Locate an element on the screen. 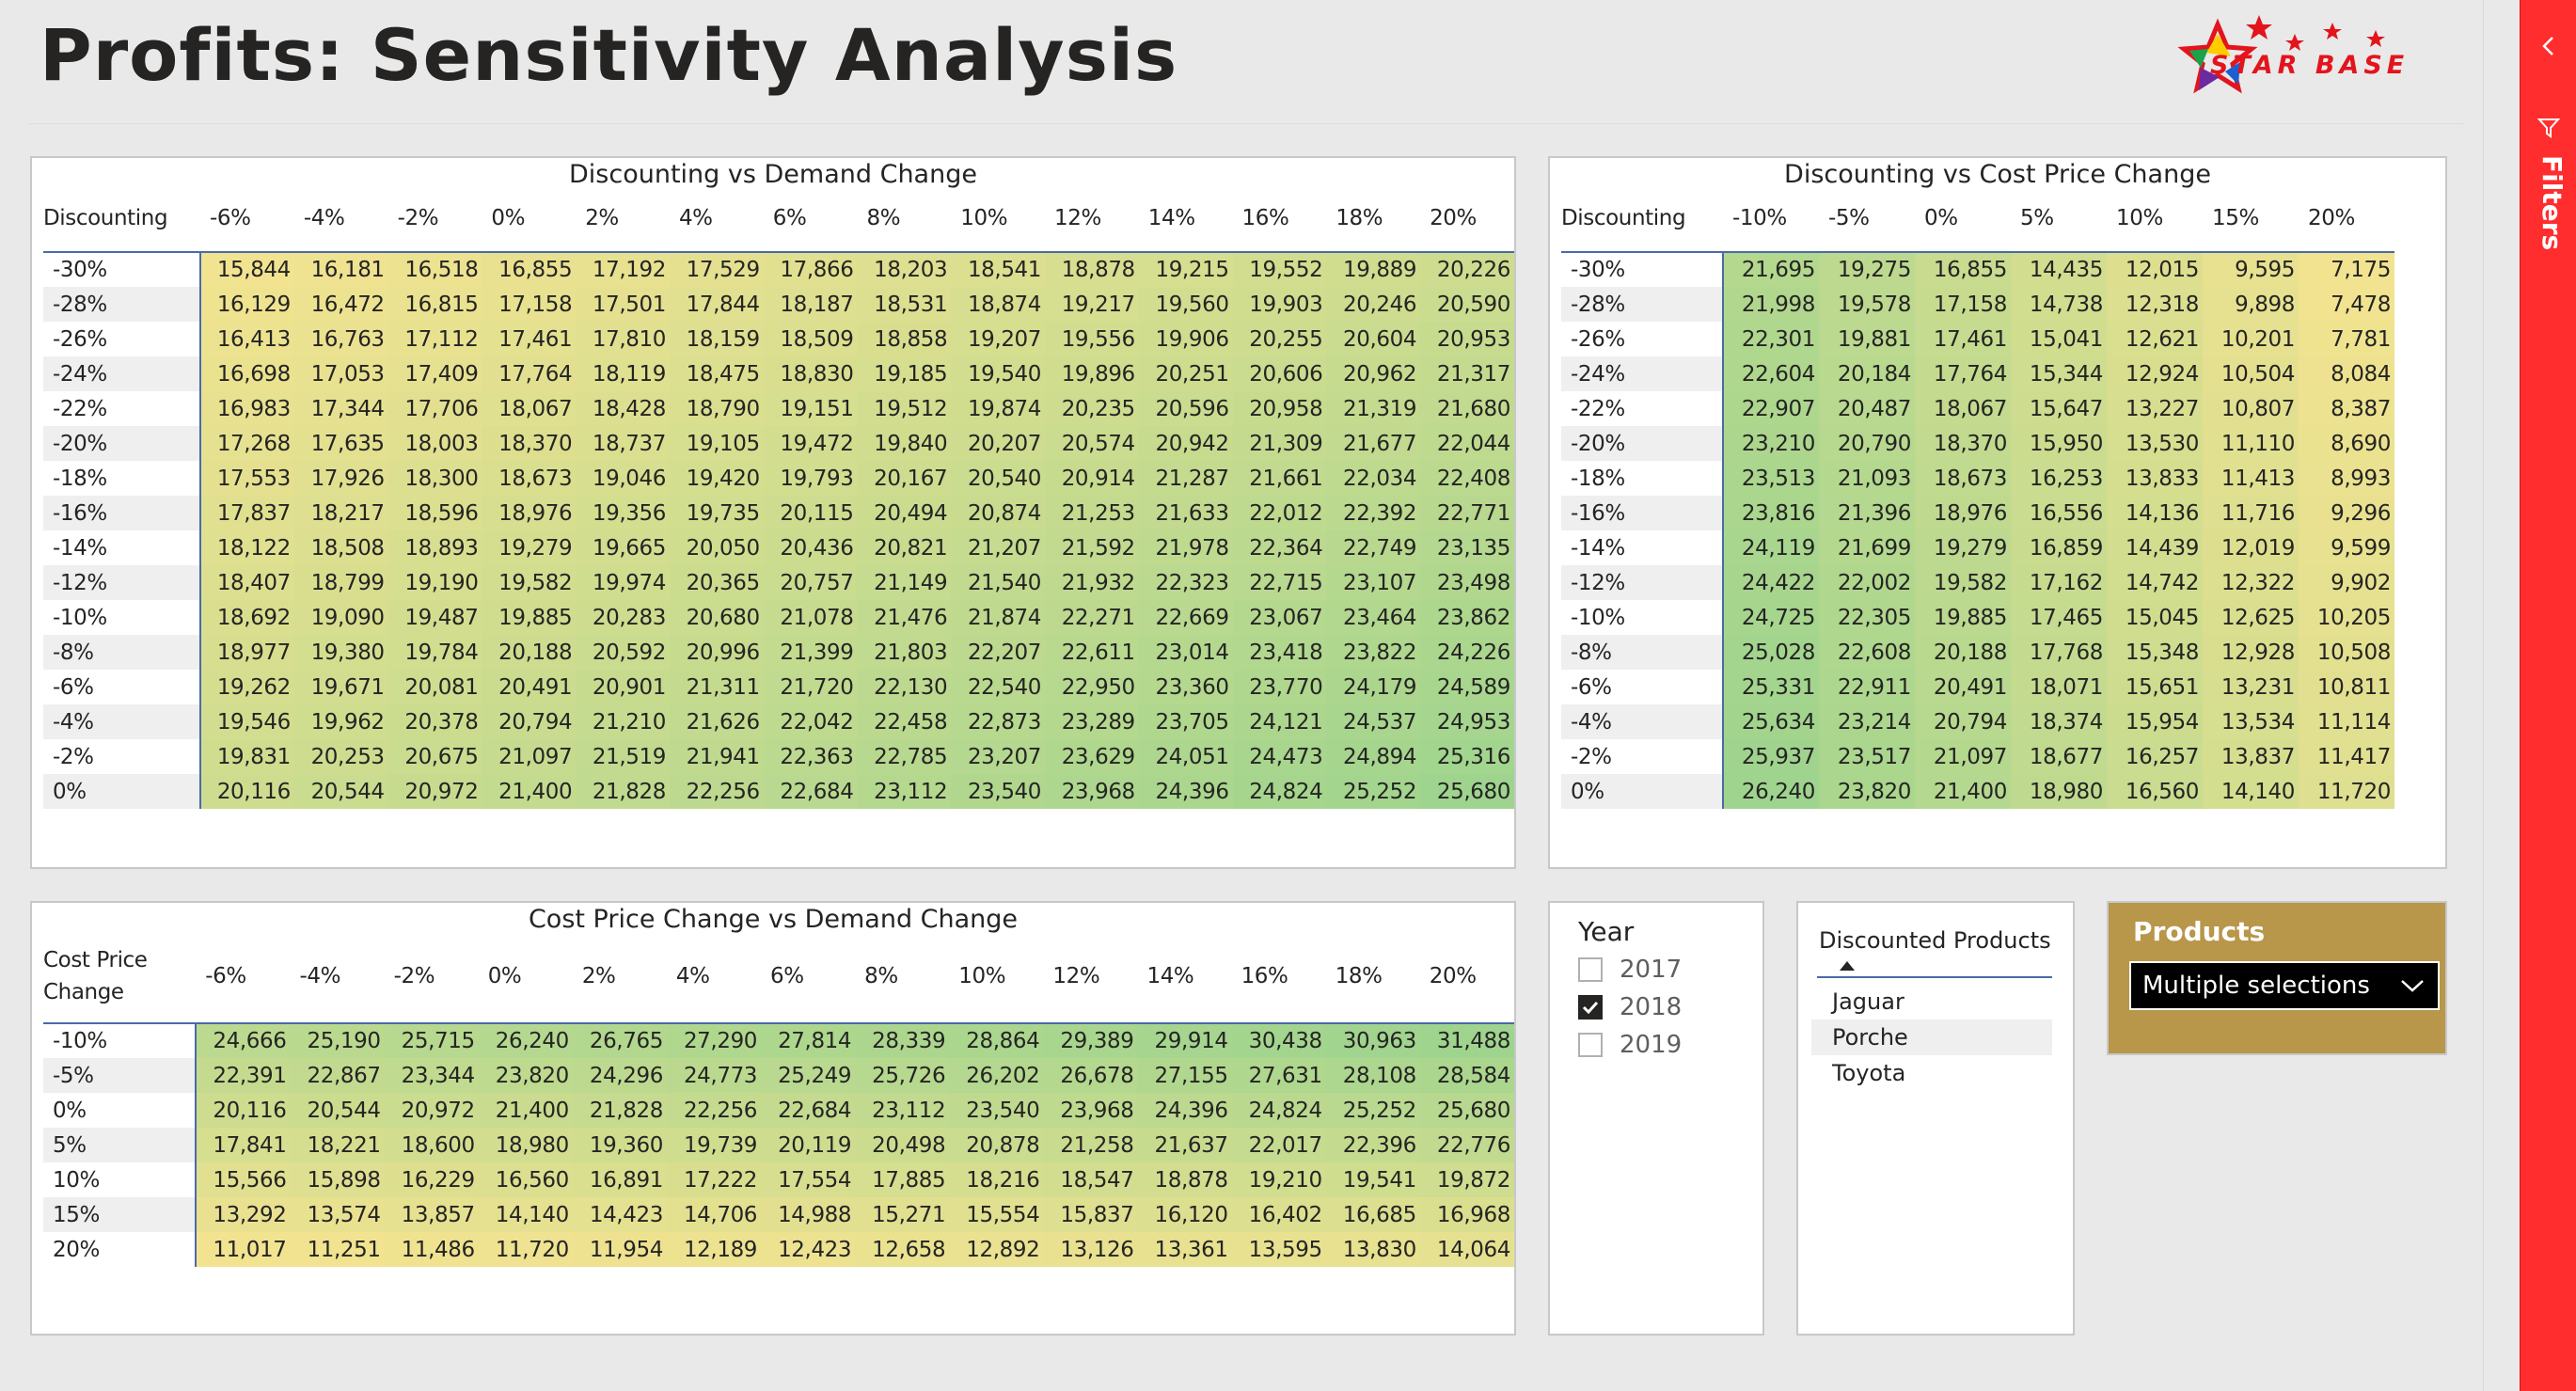 The width and height of the screenshot is (2576, 1391). year-option-2018: 2018 is located at coordinates (1630, 1007).